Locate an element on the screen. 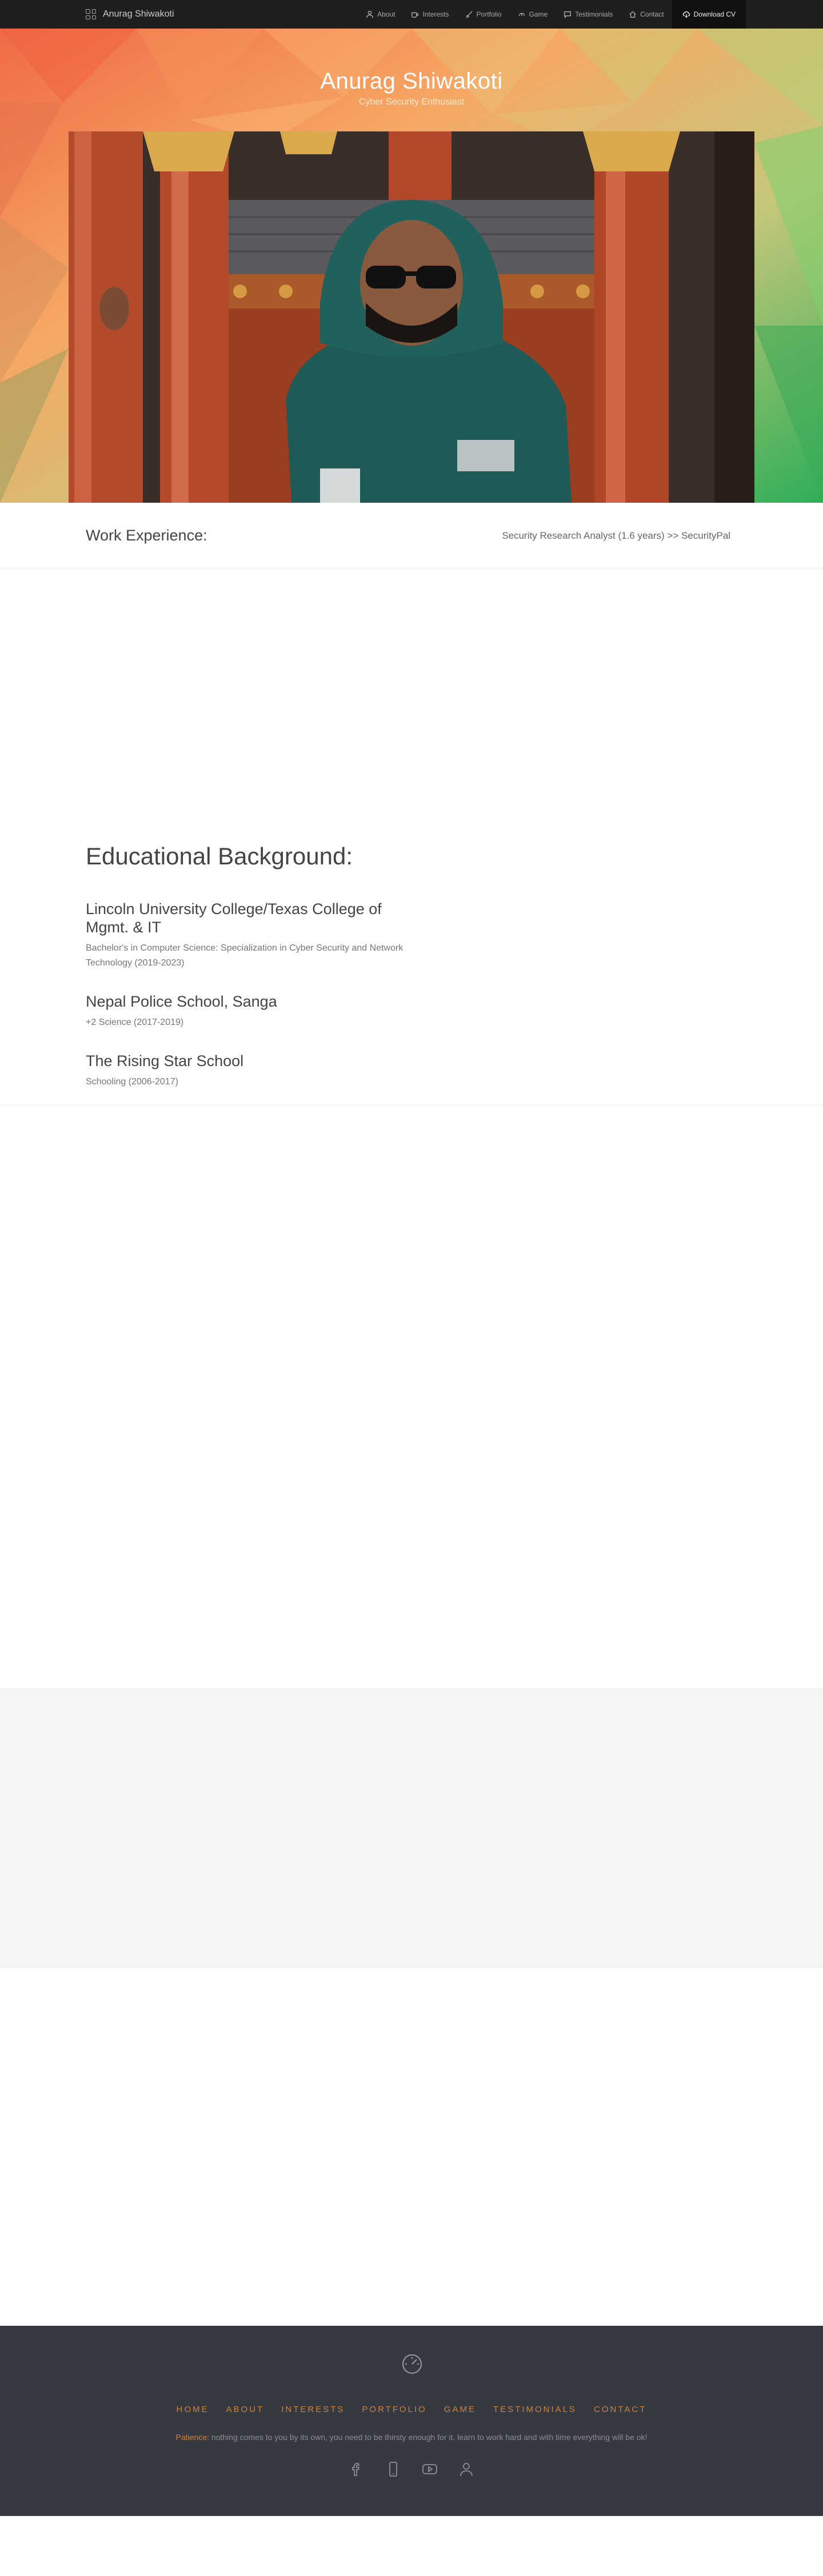 Image resolution: width=823 pixels, height=2576 pixels. nav-label: Game is located at coordinates (538, 14).